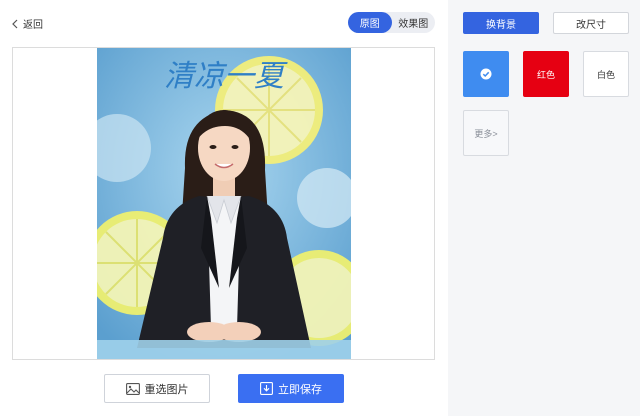  Describe the element at coordinates (33, 25) in the screenshot. I see `back-label: 返回` at that location.